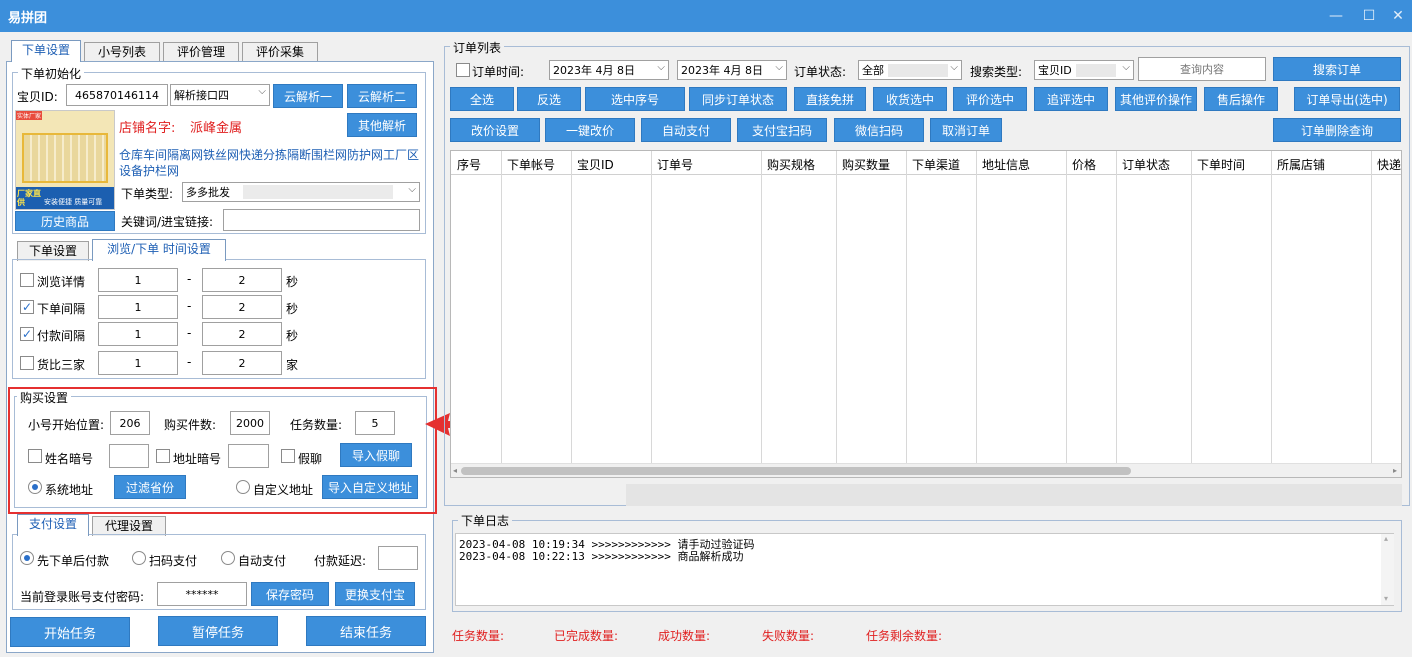  Describe the element at coordinates (130, 423) in the screenshot. I see `start-pos-input: 206` at that location.